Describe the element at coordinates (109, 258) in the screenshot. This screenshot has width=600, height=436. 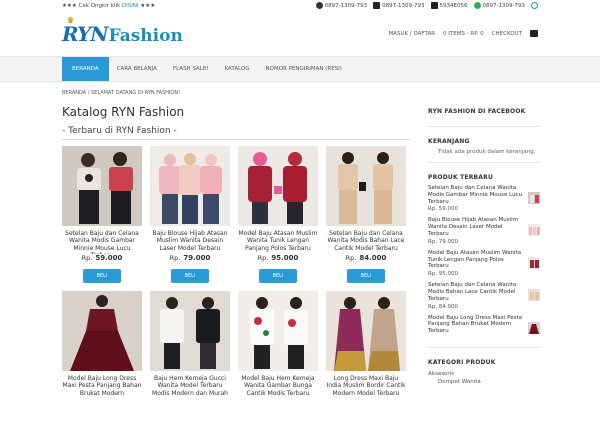
I see `price-amount: 59.000` at that location.